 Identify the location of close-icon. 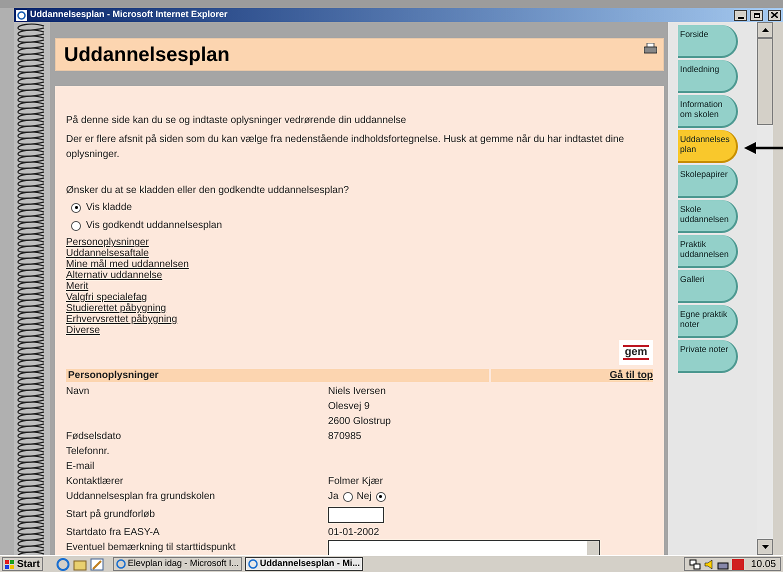
(774, 15).